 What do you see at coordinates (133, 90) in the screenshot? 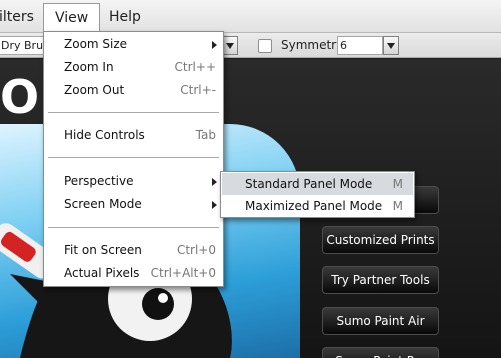
I see `menu-item-zoom-out: Zoom Out Ctrl+-` at bounding box center [133, 90].